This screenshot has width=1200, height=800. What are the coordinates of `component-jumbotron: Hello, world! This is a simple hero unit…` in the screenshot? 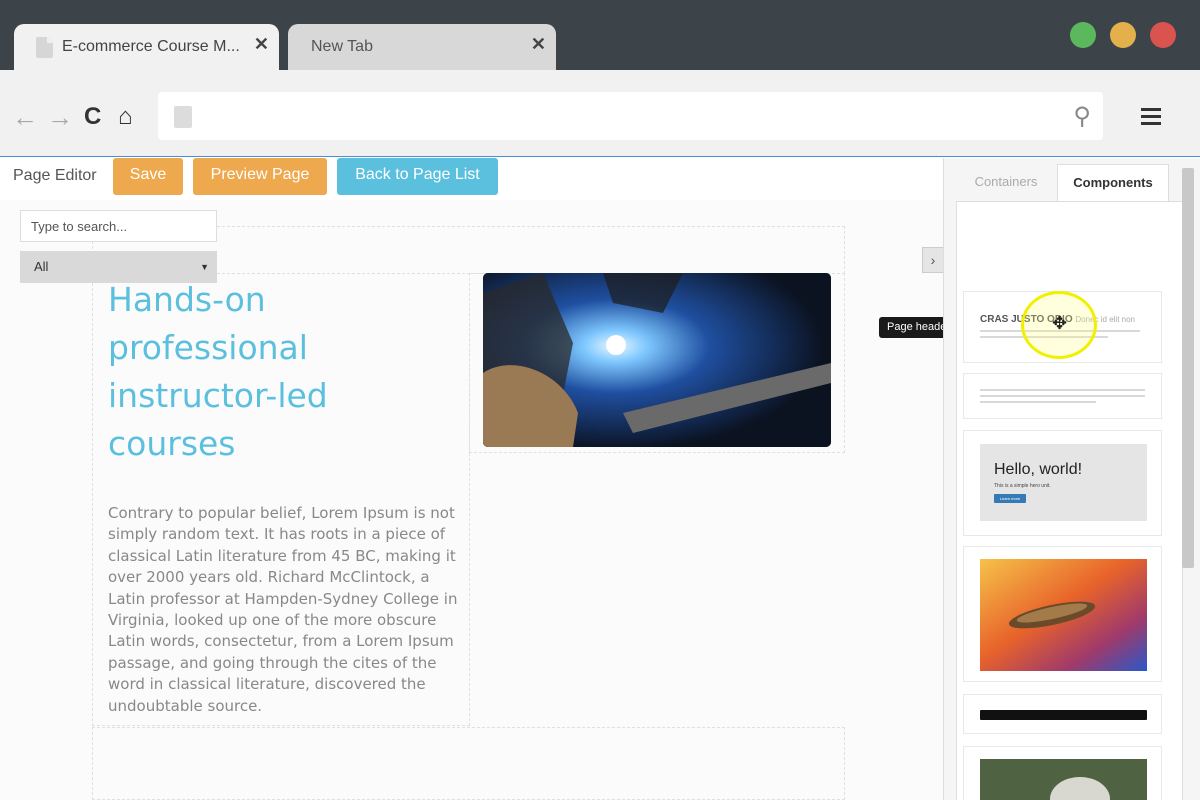 It's located at (1062, 483).